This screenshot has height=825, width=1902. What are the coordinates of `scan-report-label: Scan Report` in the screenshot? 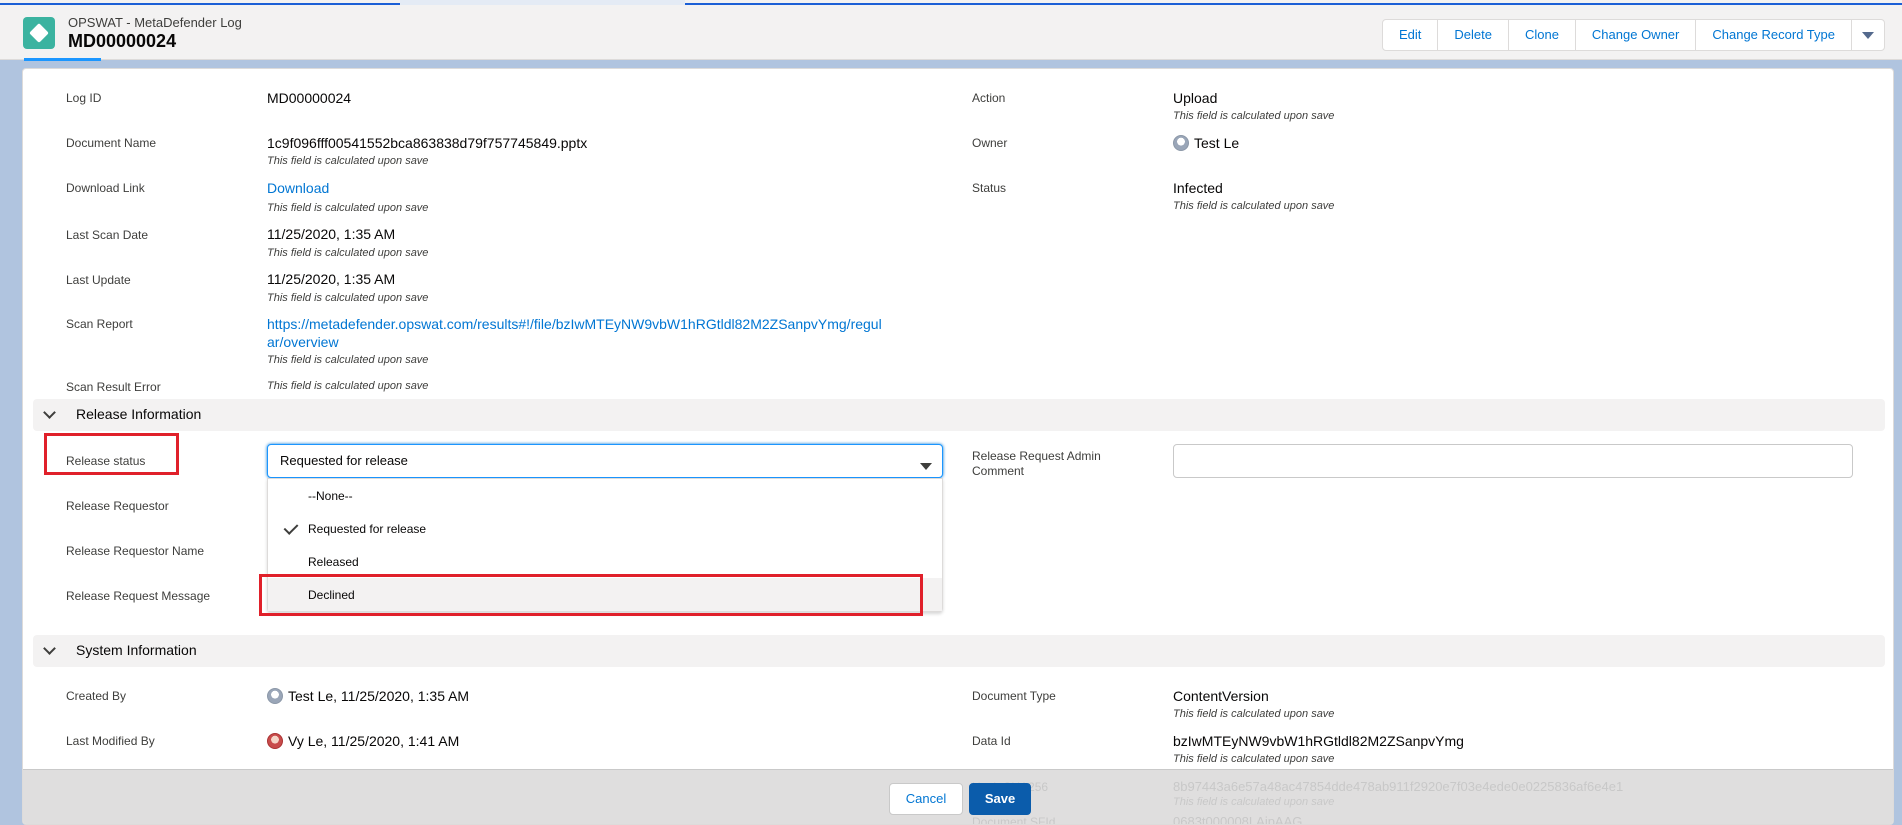 It's located at (99, 324).